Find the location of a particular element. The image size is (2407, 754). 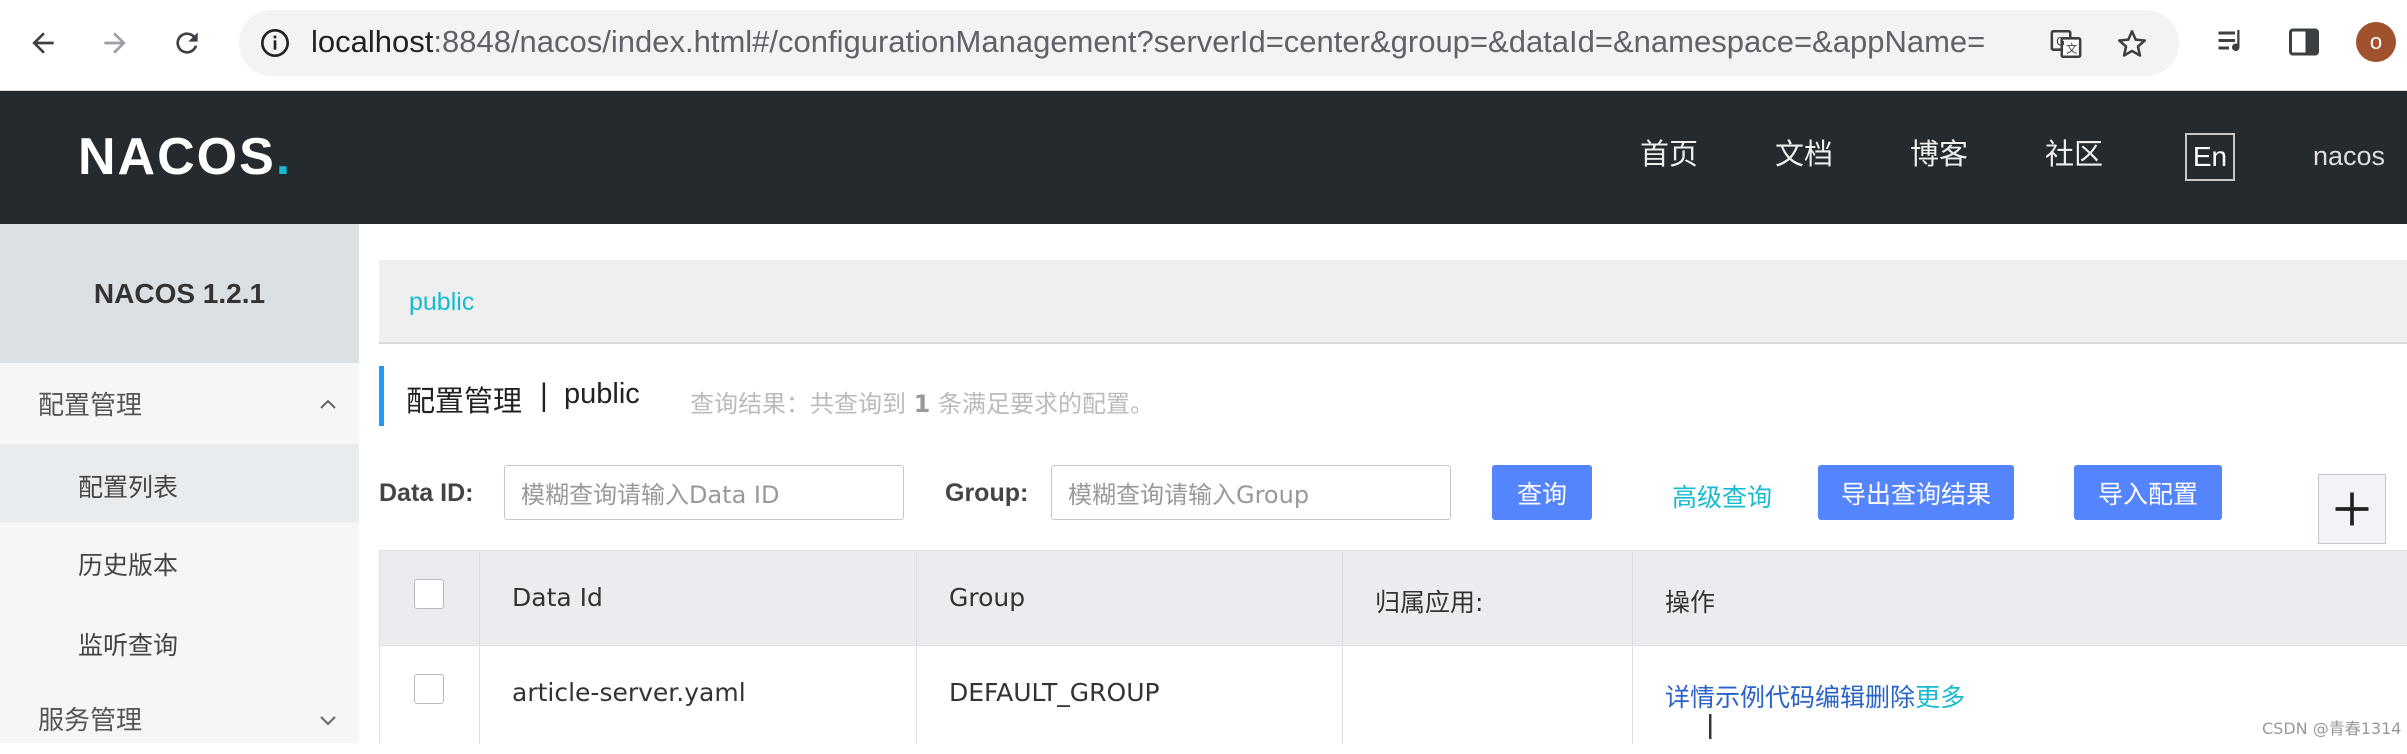

namespace-public-link: public is located at coordinates (441, 302).